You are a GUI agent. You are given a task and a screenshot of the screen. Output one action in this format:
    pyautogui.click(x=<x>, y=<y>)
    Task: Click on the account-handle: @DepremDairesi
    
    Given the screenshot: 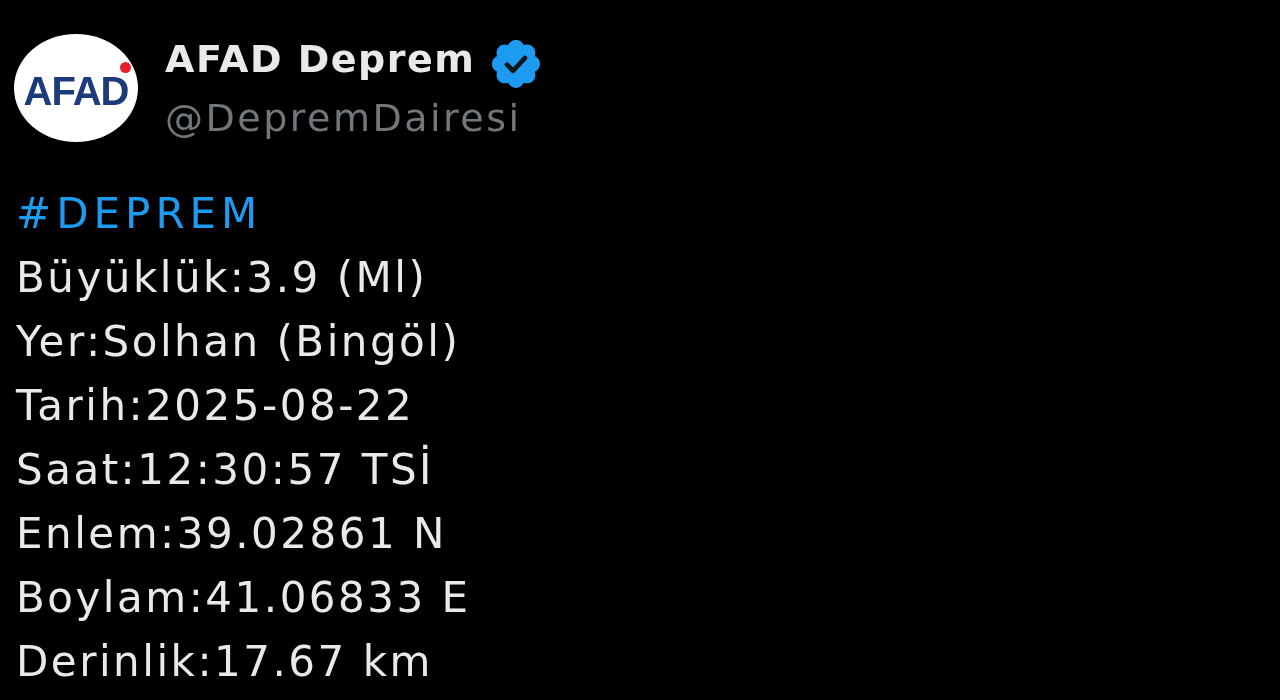 What is the action you would take?
    pyautogui.click(x=343, y=119)
    